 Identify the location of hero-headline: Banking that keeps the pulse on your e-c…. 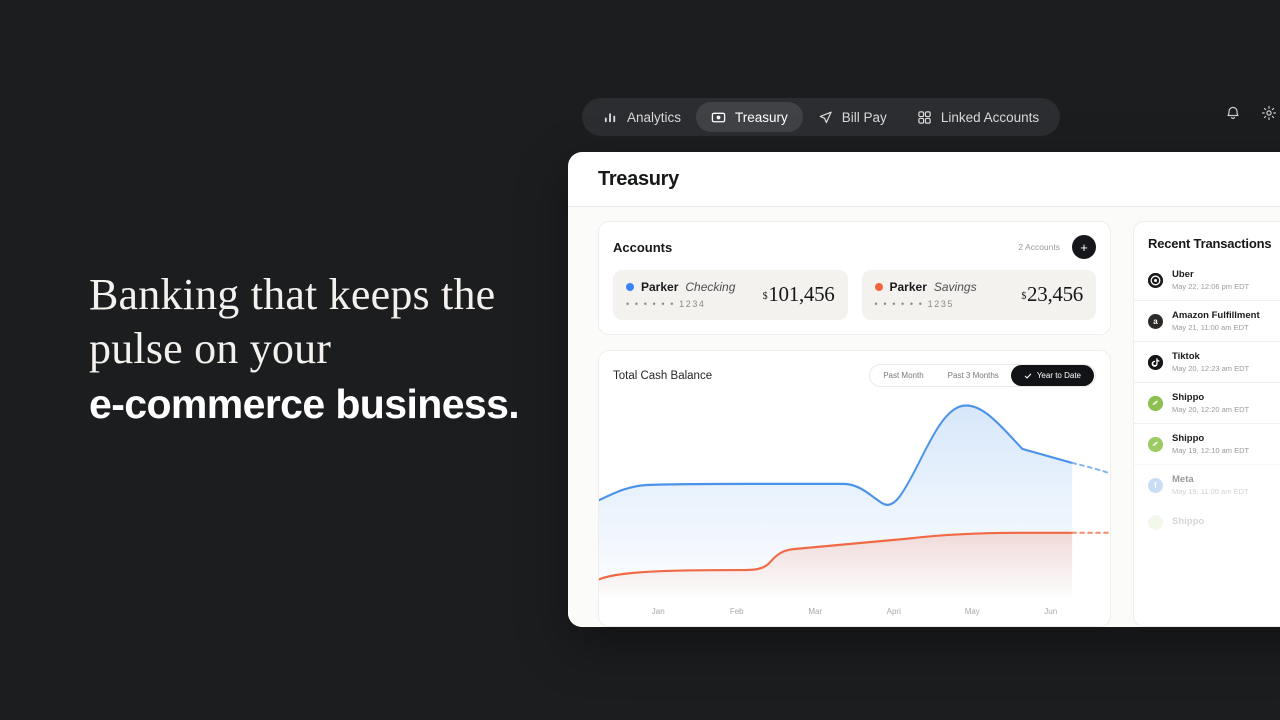
(324, 349).